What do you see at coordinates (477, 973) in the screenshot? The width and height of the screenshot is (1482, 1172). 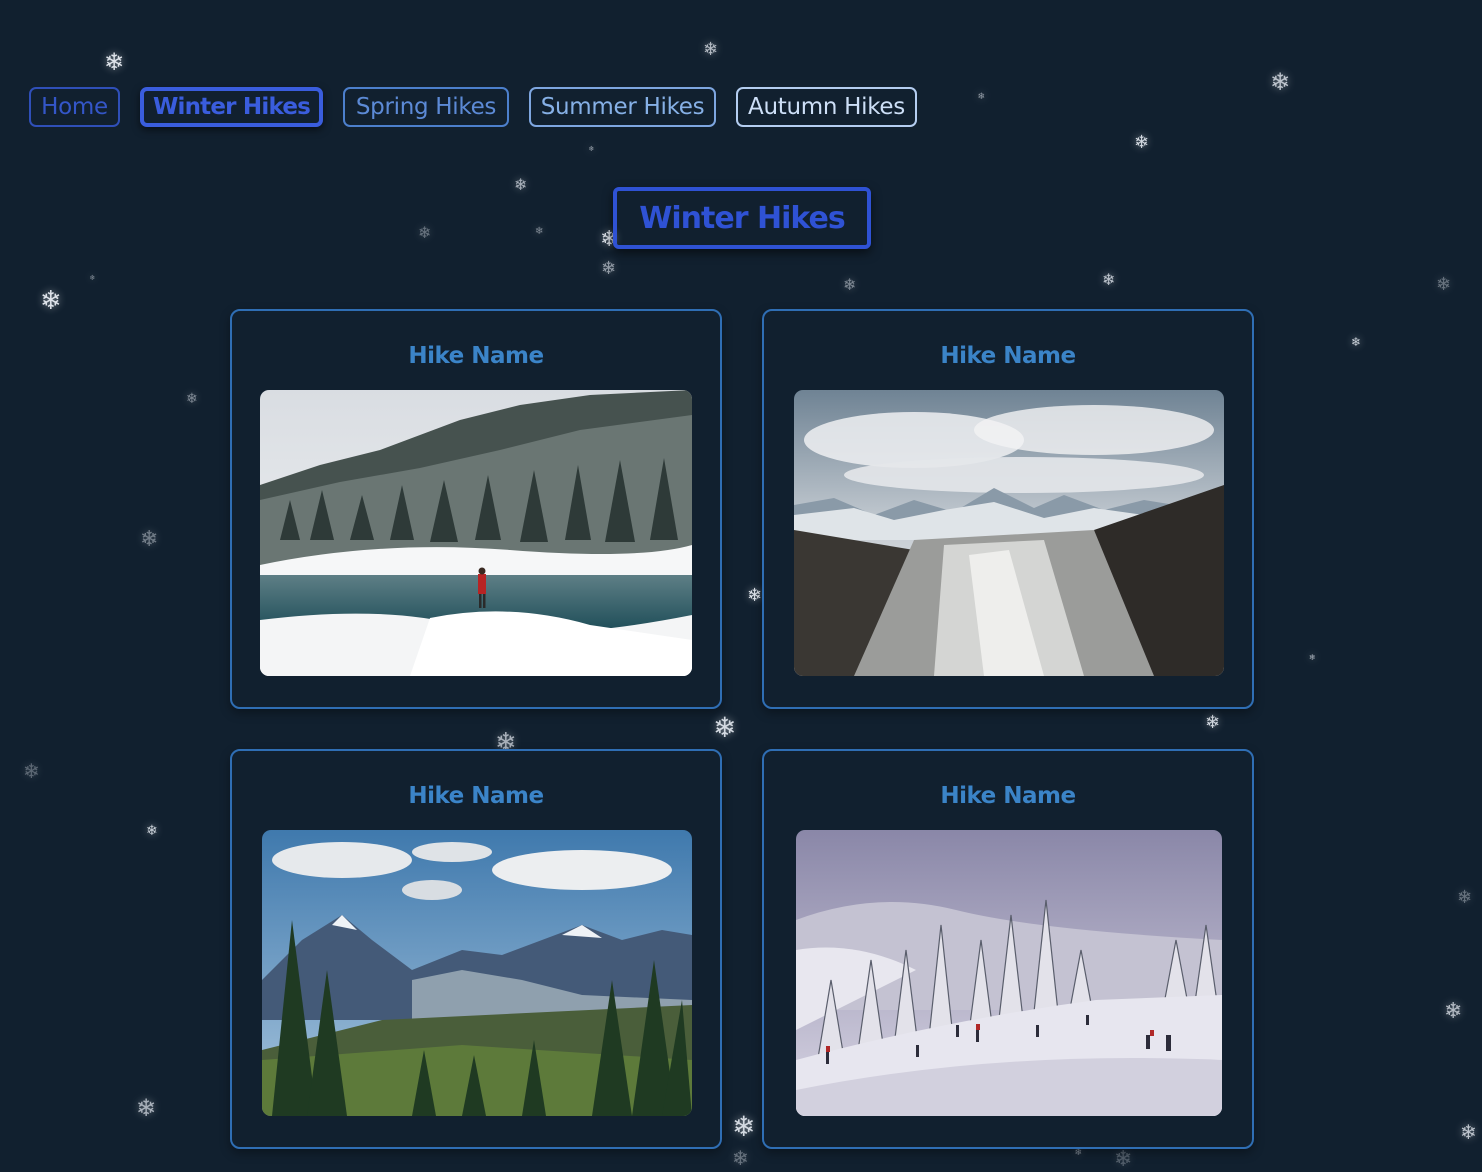 I see `hike-photo-mountain-valley` at bounding box center [477, 973].